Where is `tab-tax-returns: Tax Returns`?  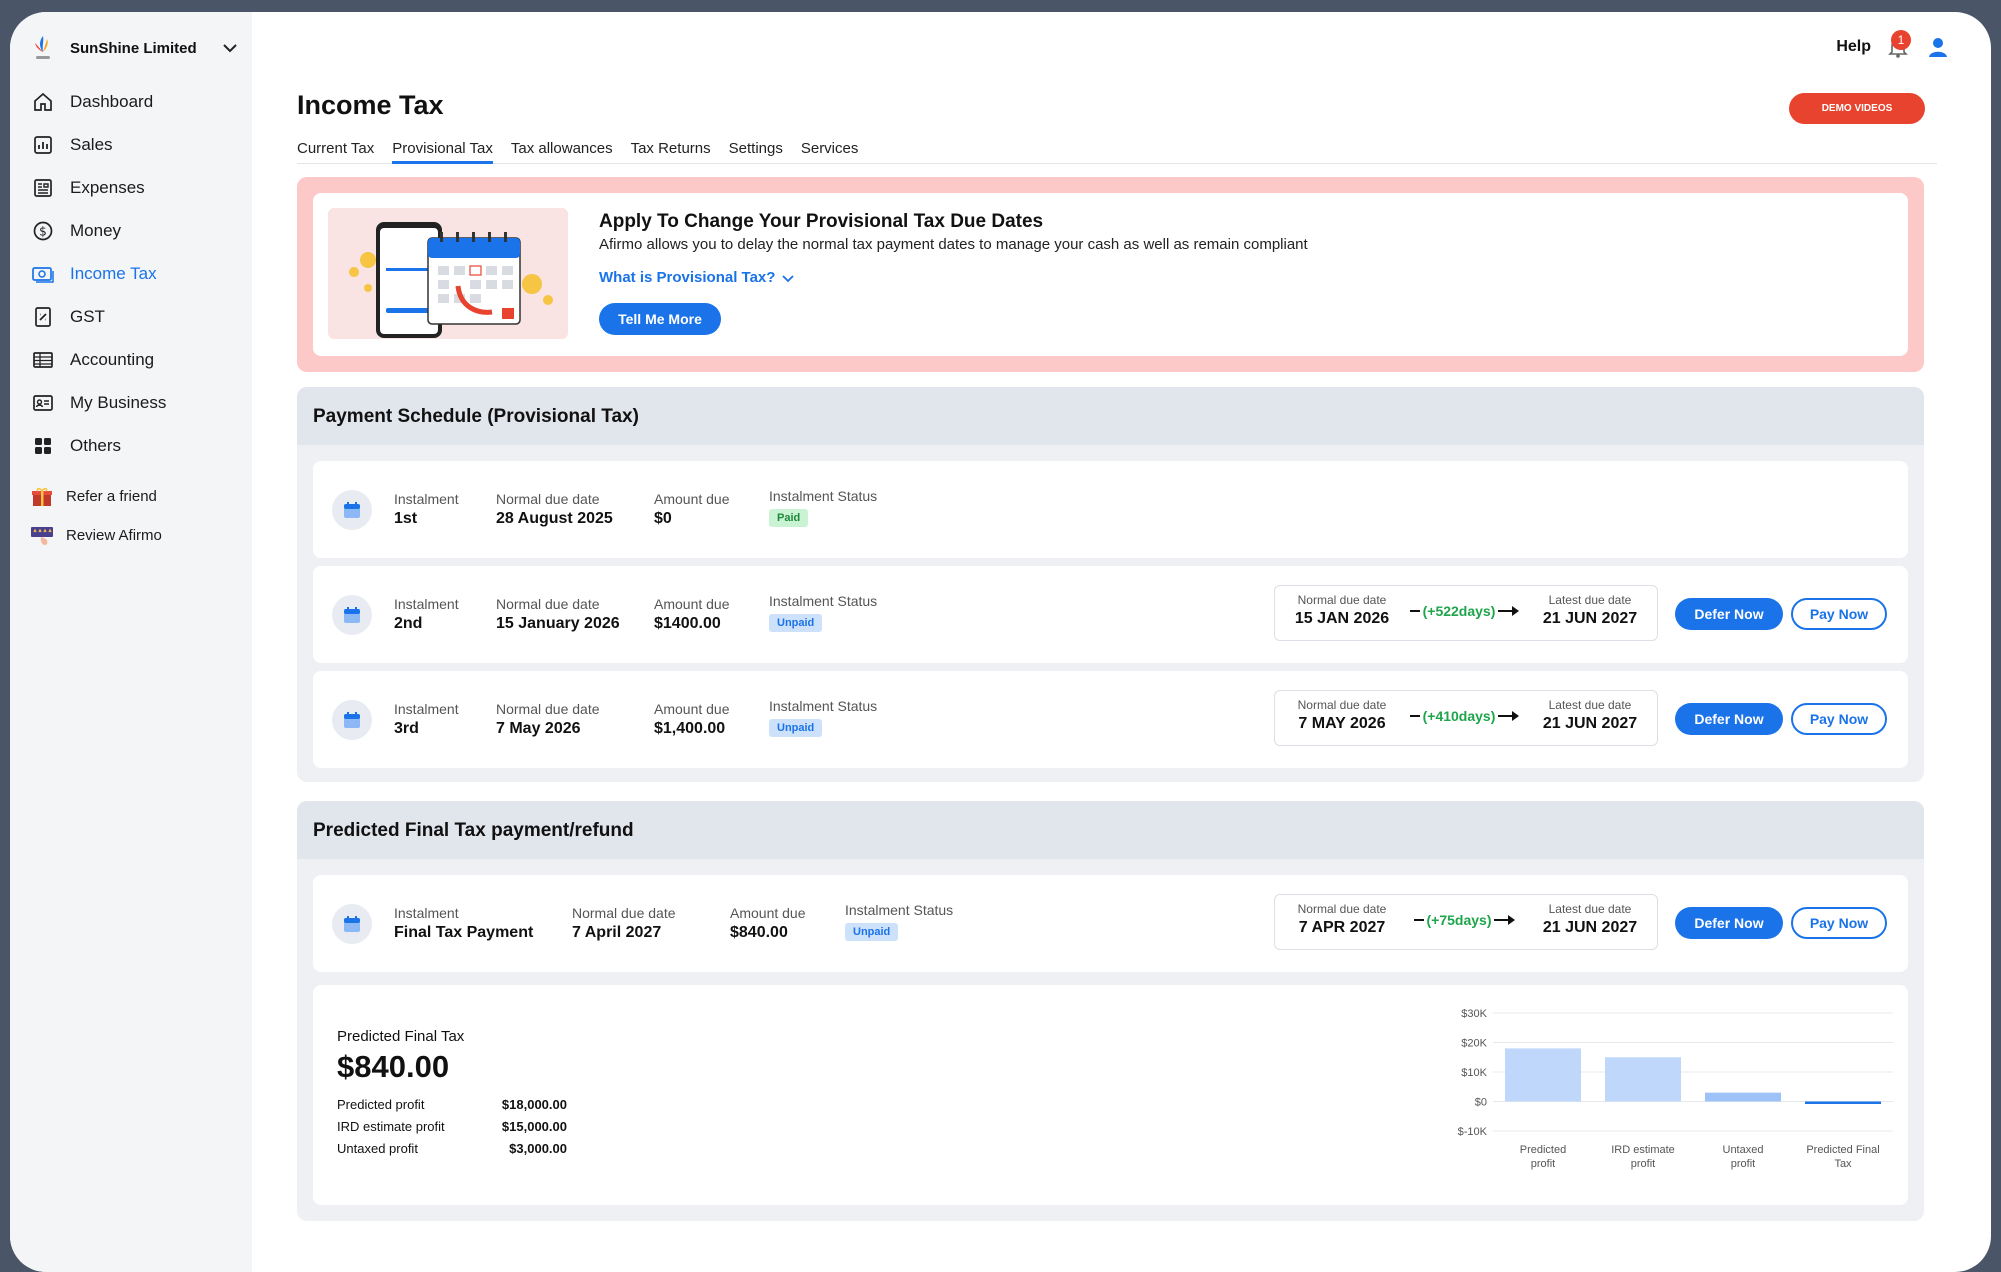 tab-tax-returns: Tax Returns is located at coordinates (671, 145).